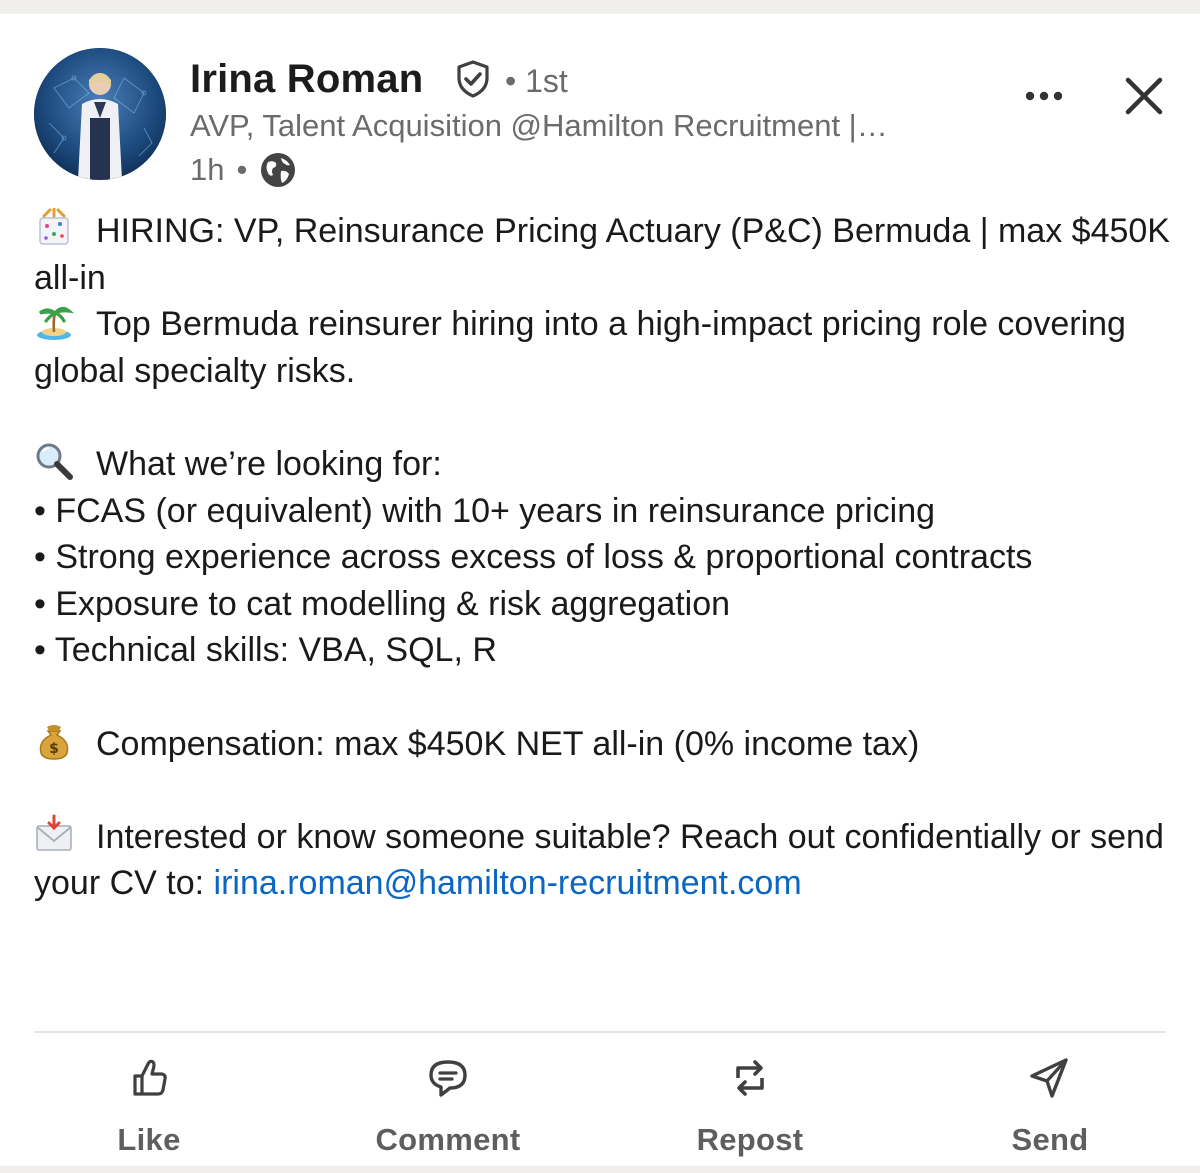  I want to click on author-avatar, so click(100, 114).